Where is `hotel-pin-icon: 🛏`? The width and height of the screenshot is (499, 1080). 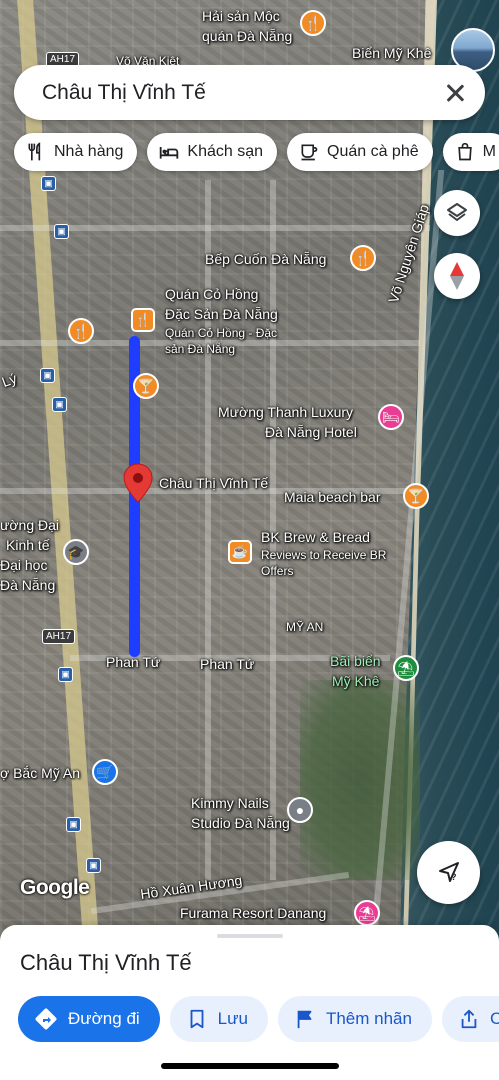
hotel-pin-icon: 🛏 is located at coordinates (391, 417).